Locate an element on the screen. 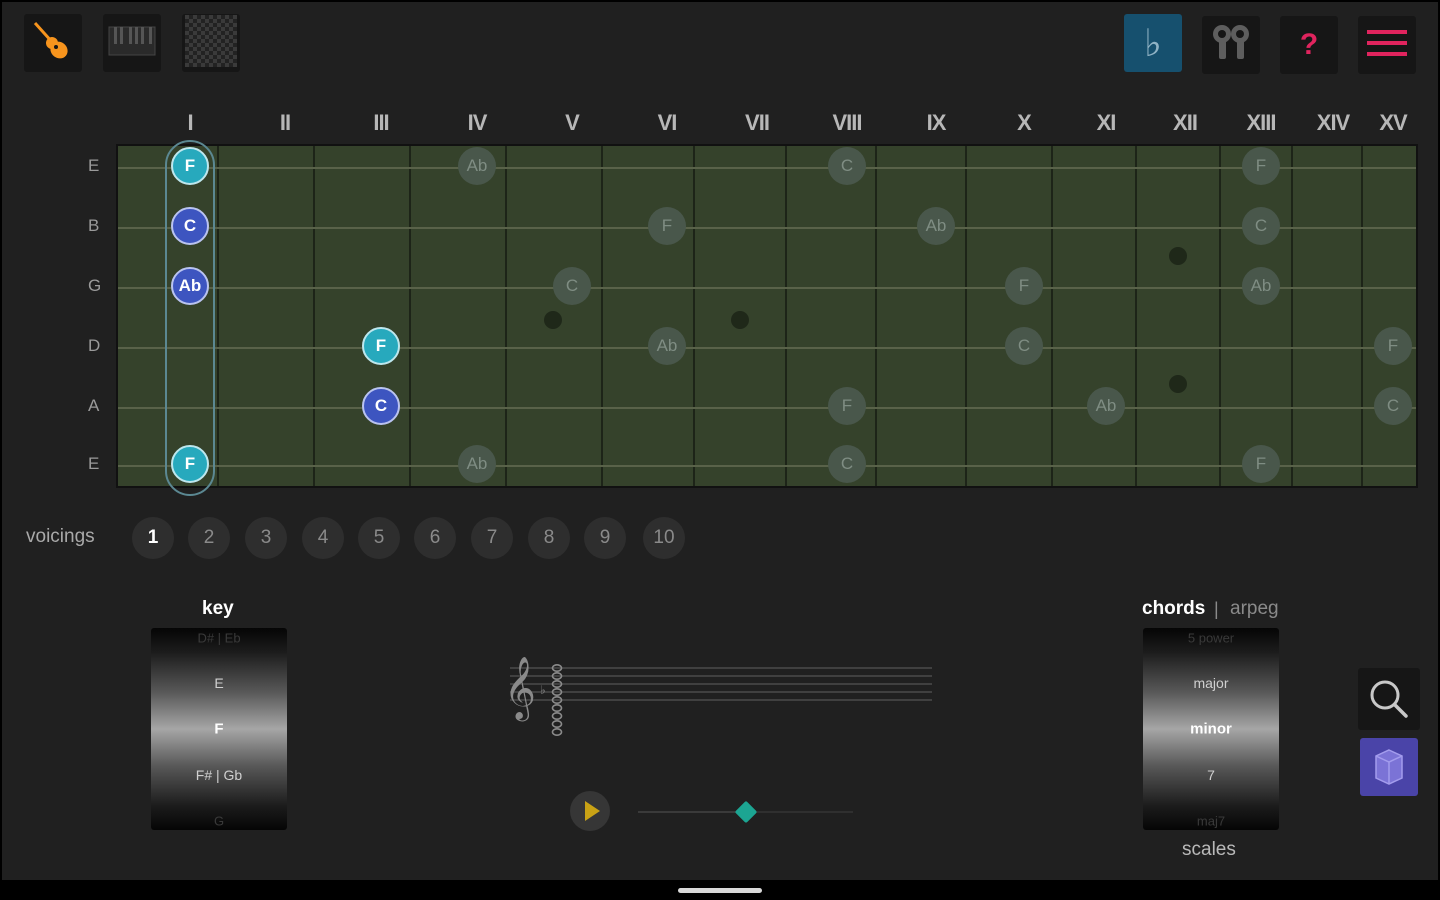  wheel-item: G is located at coordinates (219, 821).